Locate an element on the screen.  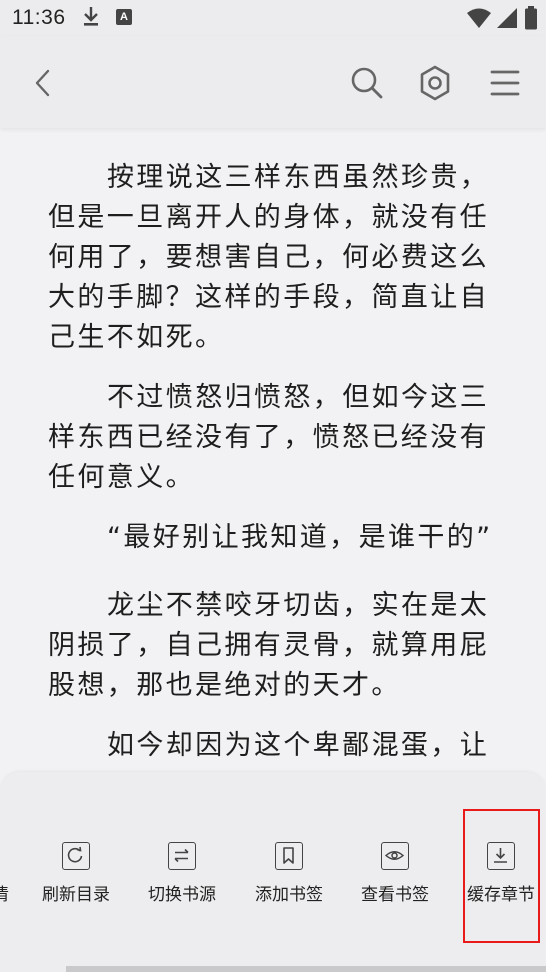
app-notification-icon: A is located at coordinates (124, 17).